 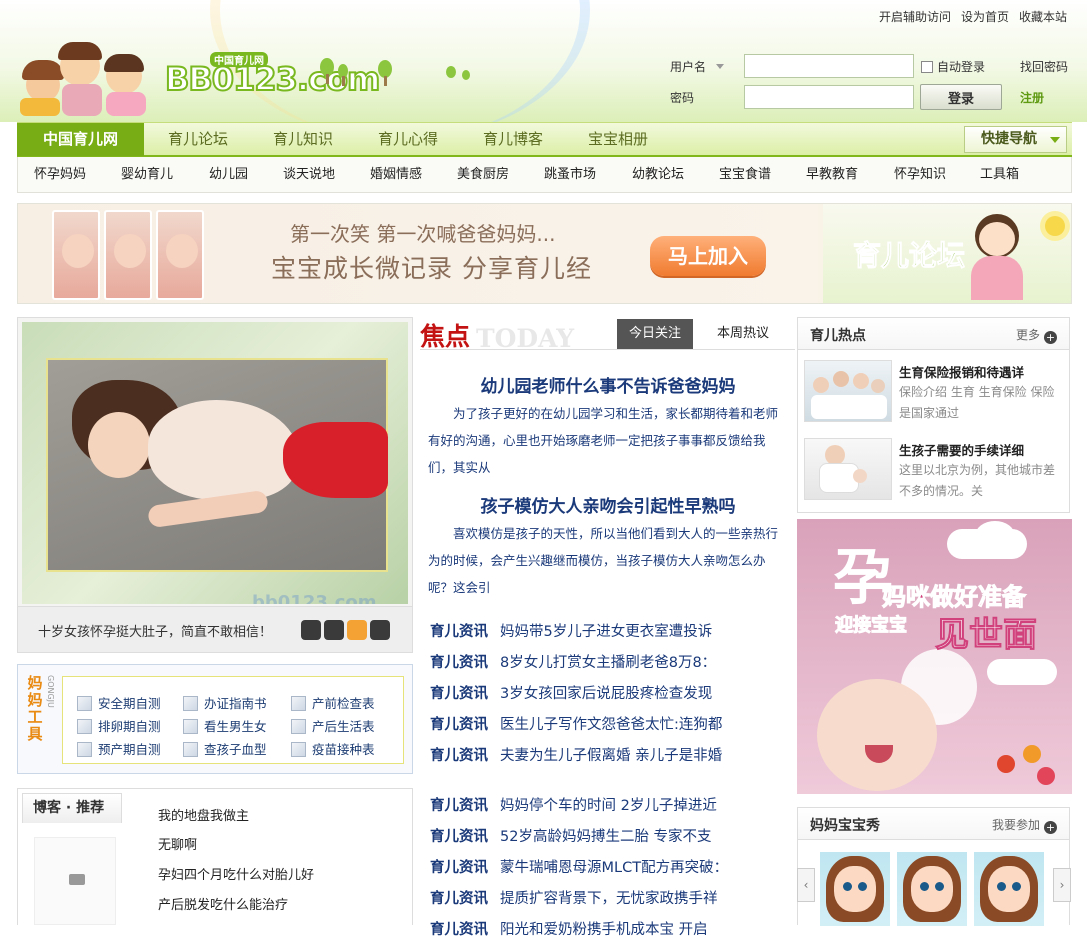 I want to click on forum-ad: 育儿论坛, so click(x=947, y=253).